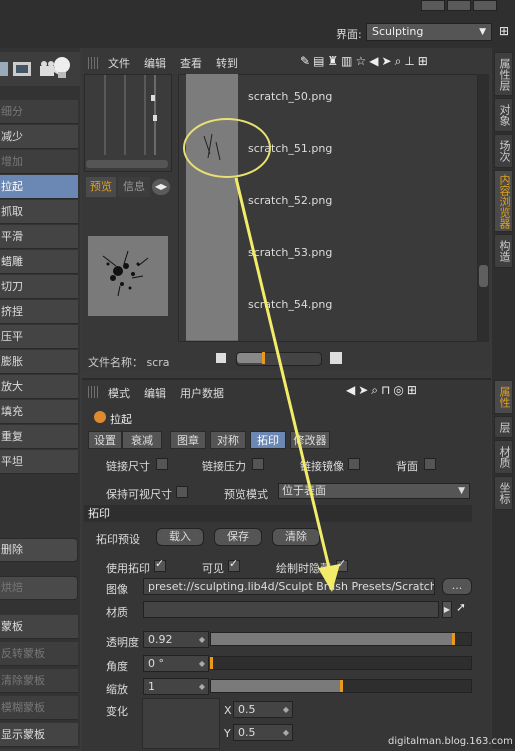  I want to click on annotation-arrow, so click(287, 384).